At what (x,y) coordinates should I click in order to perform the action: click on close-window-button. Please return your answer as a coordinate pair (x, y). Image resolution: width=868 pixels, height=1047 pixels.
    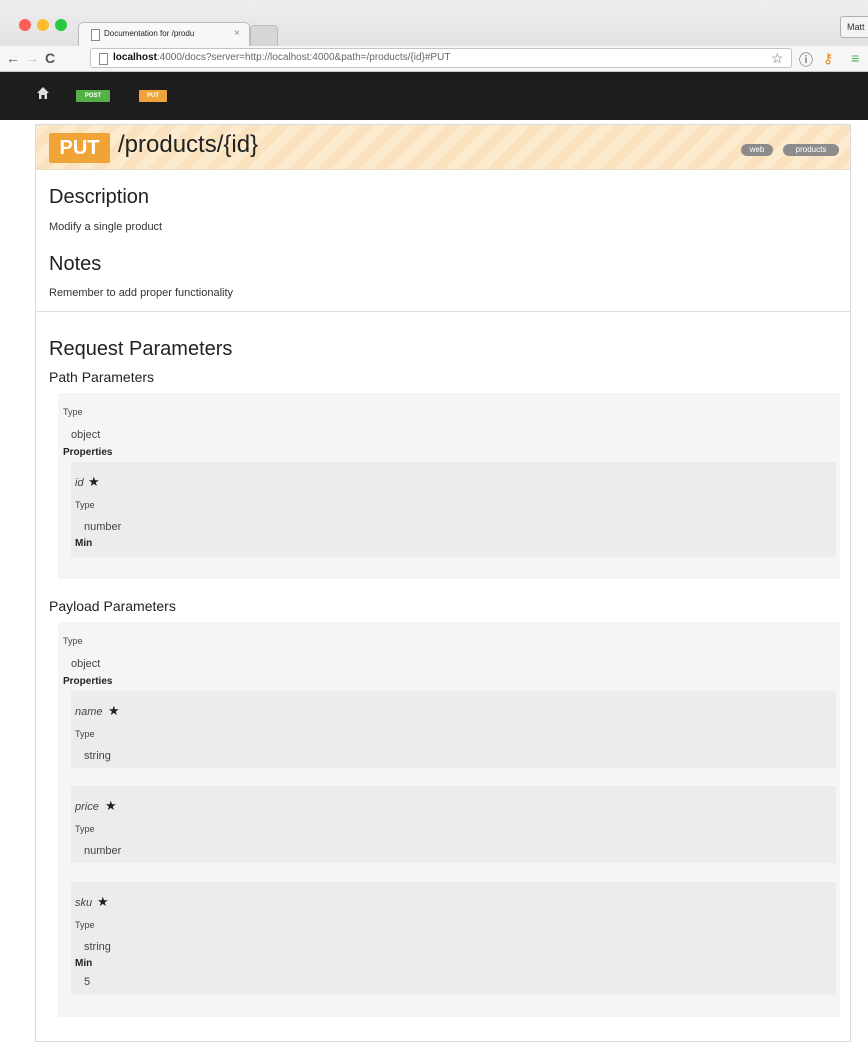
    Looking at the image, I should click on (25, 25).